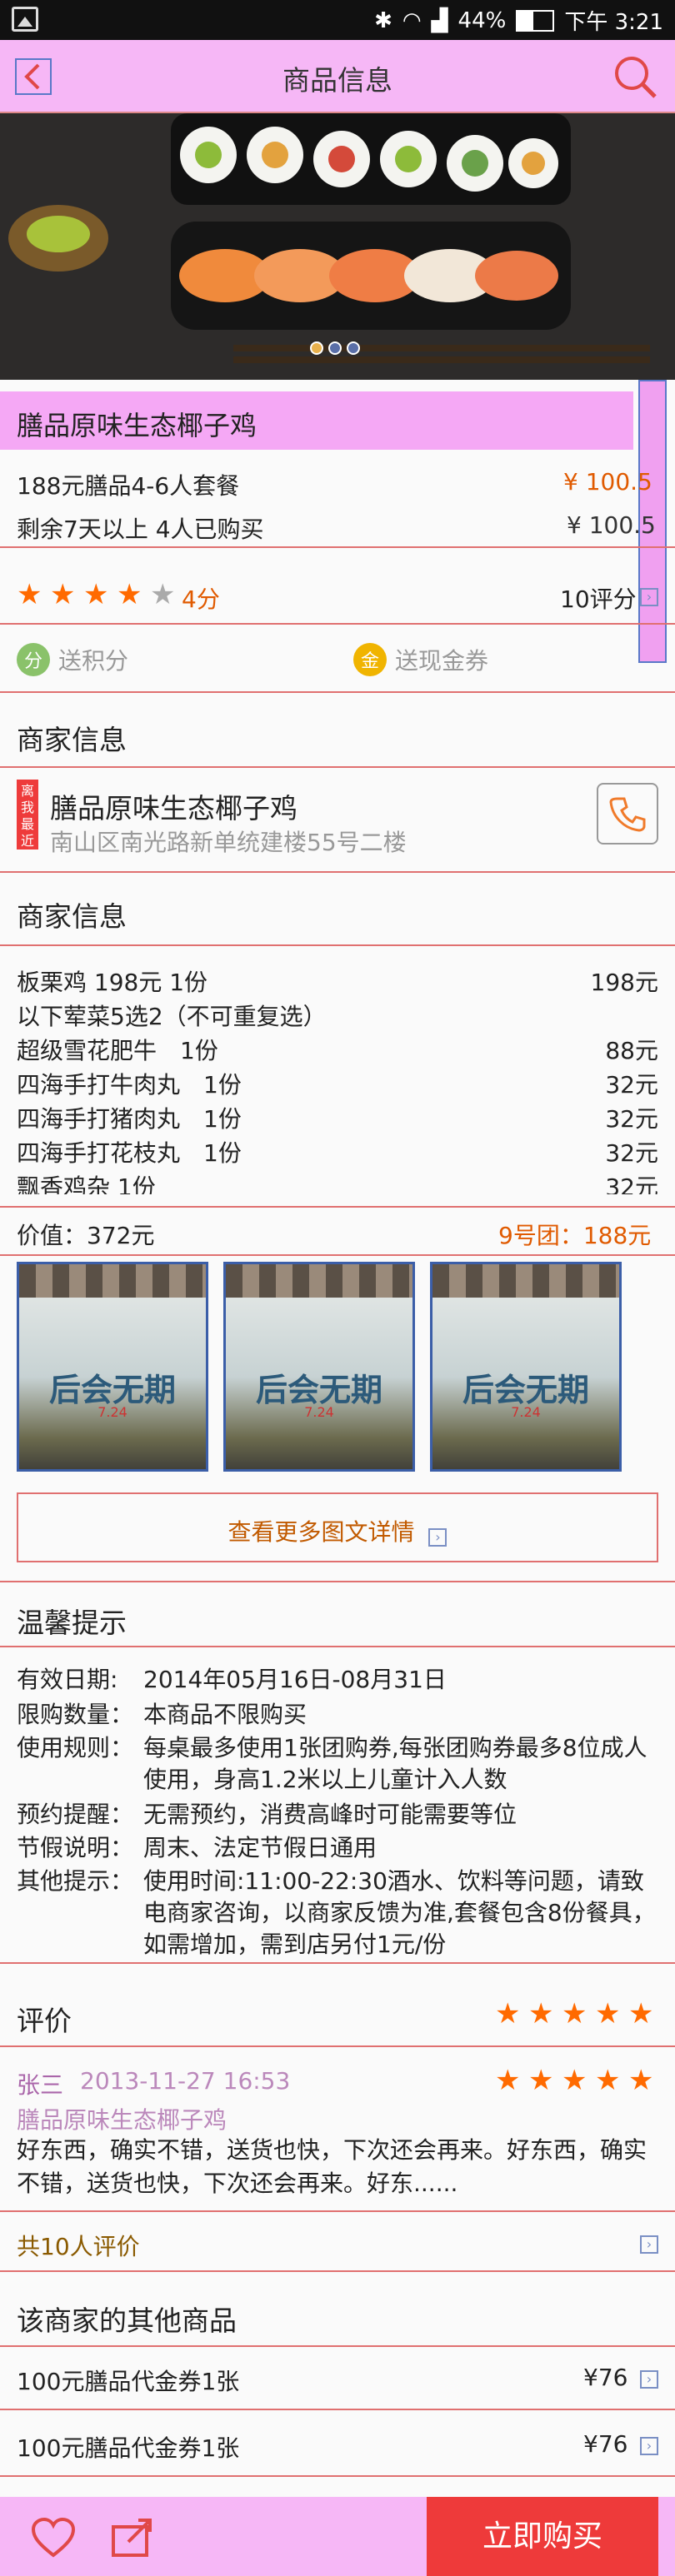  Describe the element at coordinates (40, 2085) in the screenshot. I see `reviewer-name: 张三` at that location.